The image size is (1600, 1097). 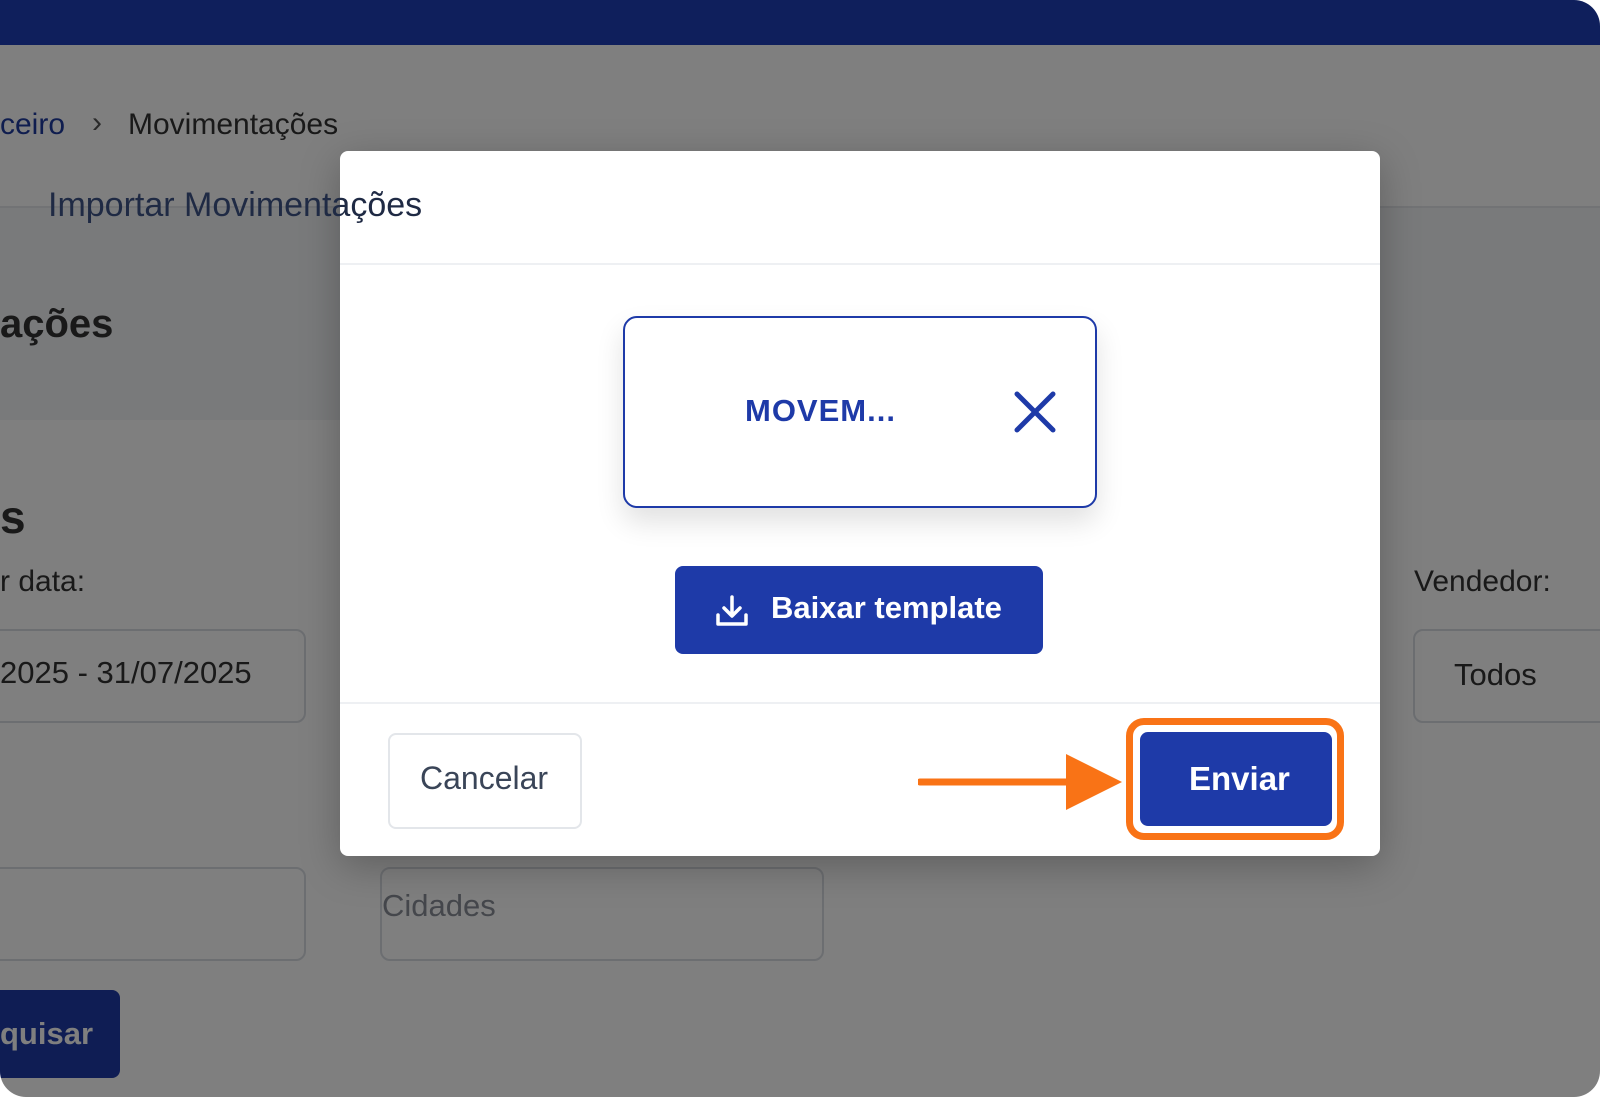 What do you see at coordinates (800, 22) in the screenshot?
I see `top-navbar` at bounding box center [800, 22].